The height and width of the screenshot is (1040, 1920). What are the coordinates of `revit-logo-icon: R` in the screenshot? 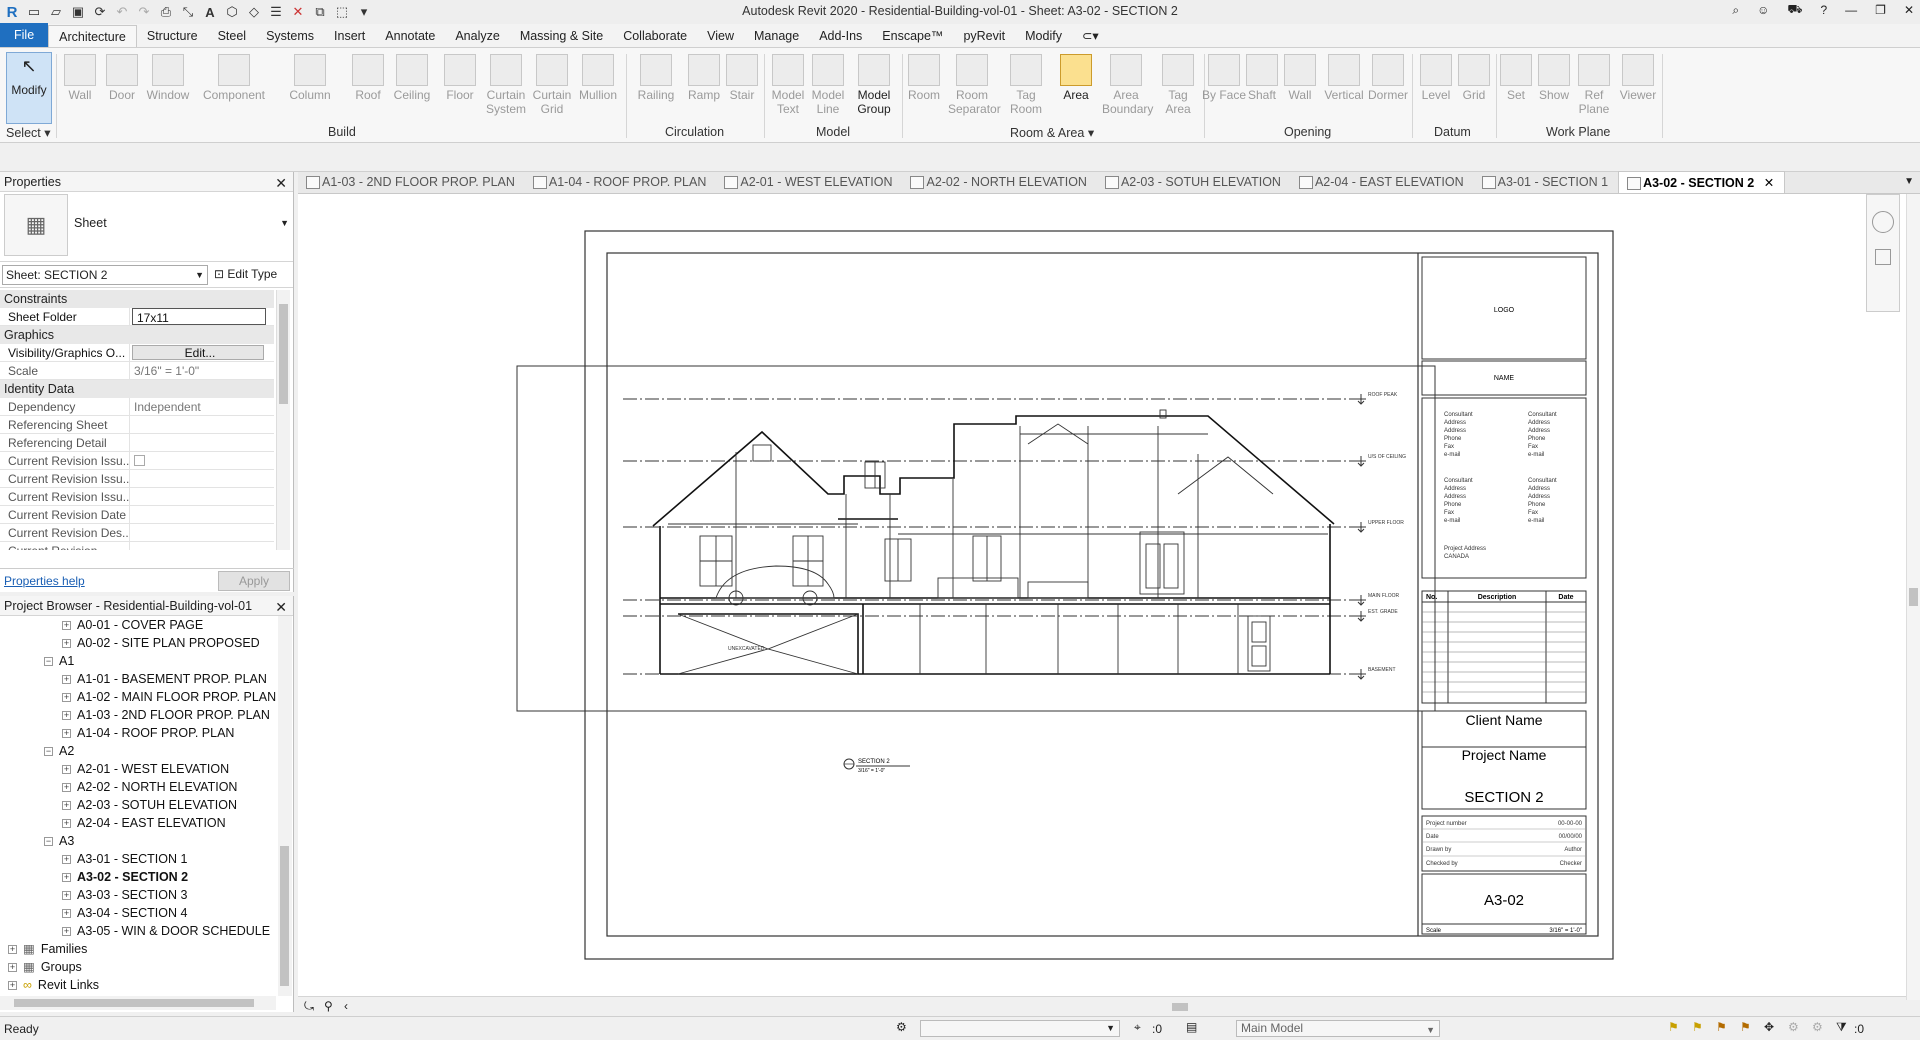 It's located at (12, 12).